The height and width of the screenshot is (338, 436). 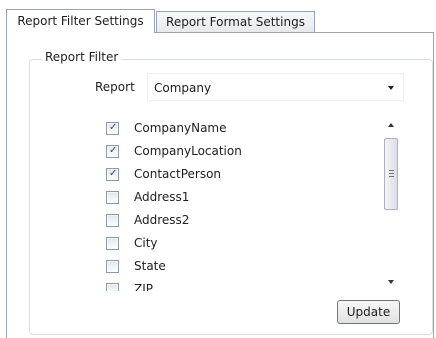 What do you see at coordinates (80, 21) in the screenshot?
I see `tab-report-filter-settings: Report Filter Settings` at bounding box center [80, 21].